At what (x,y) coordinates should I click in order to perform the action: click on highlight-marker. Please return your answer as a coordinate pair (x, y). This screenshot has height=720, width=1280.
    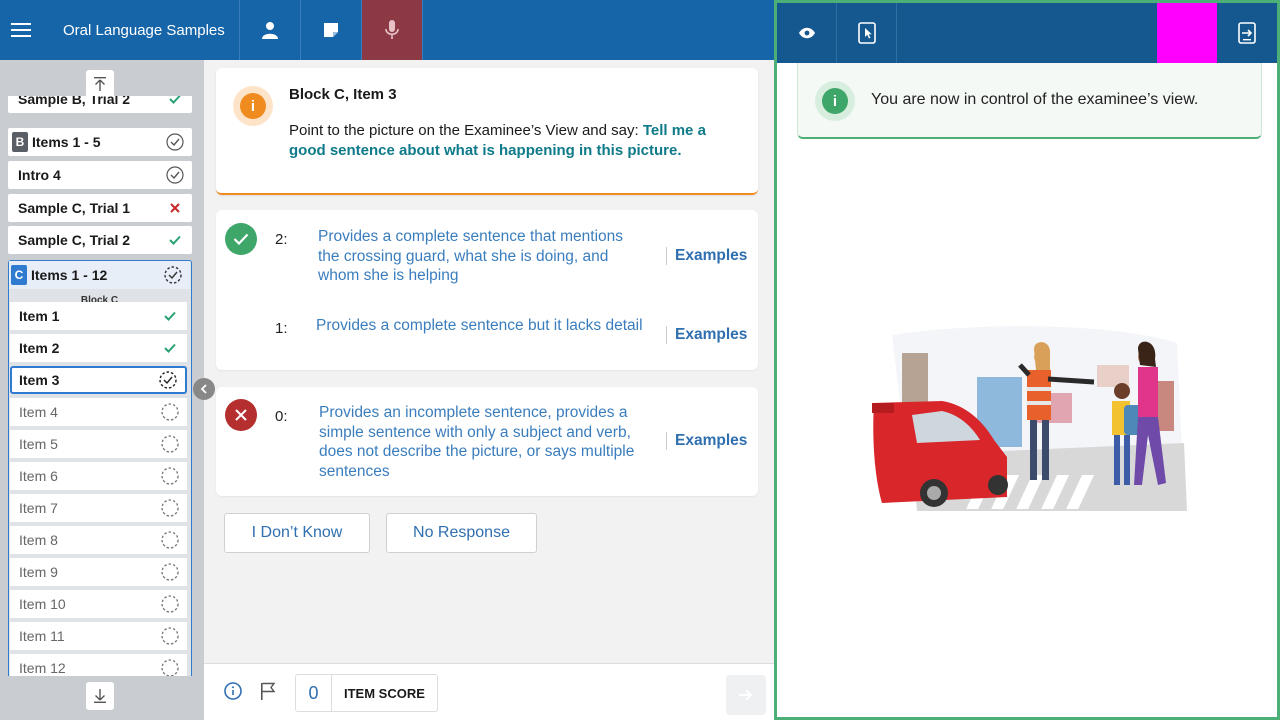
    Looking at the image, I should click on (1187, 33).